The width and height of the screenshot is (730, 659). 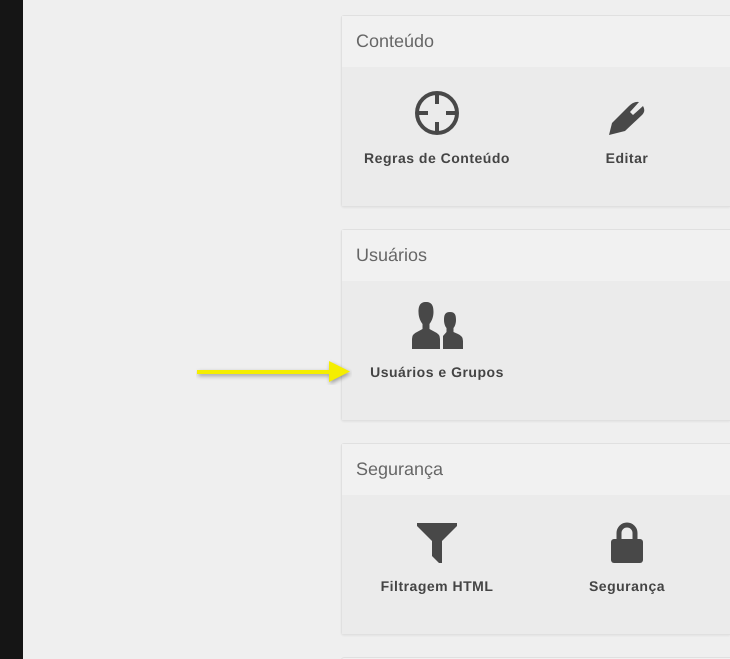 I want to click on section-title: Usuários, so click(x=392, y=255).